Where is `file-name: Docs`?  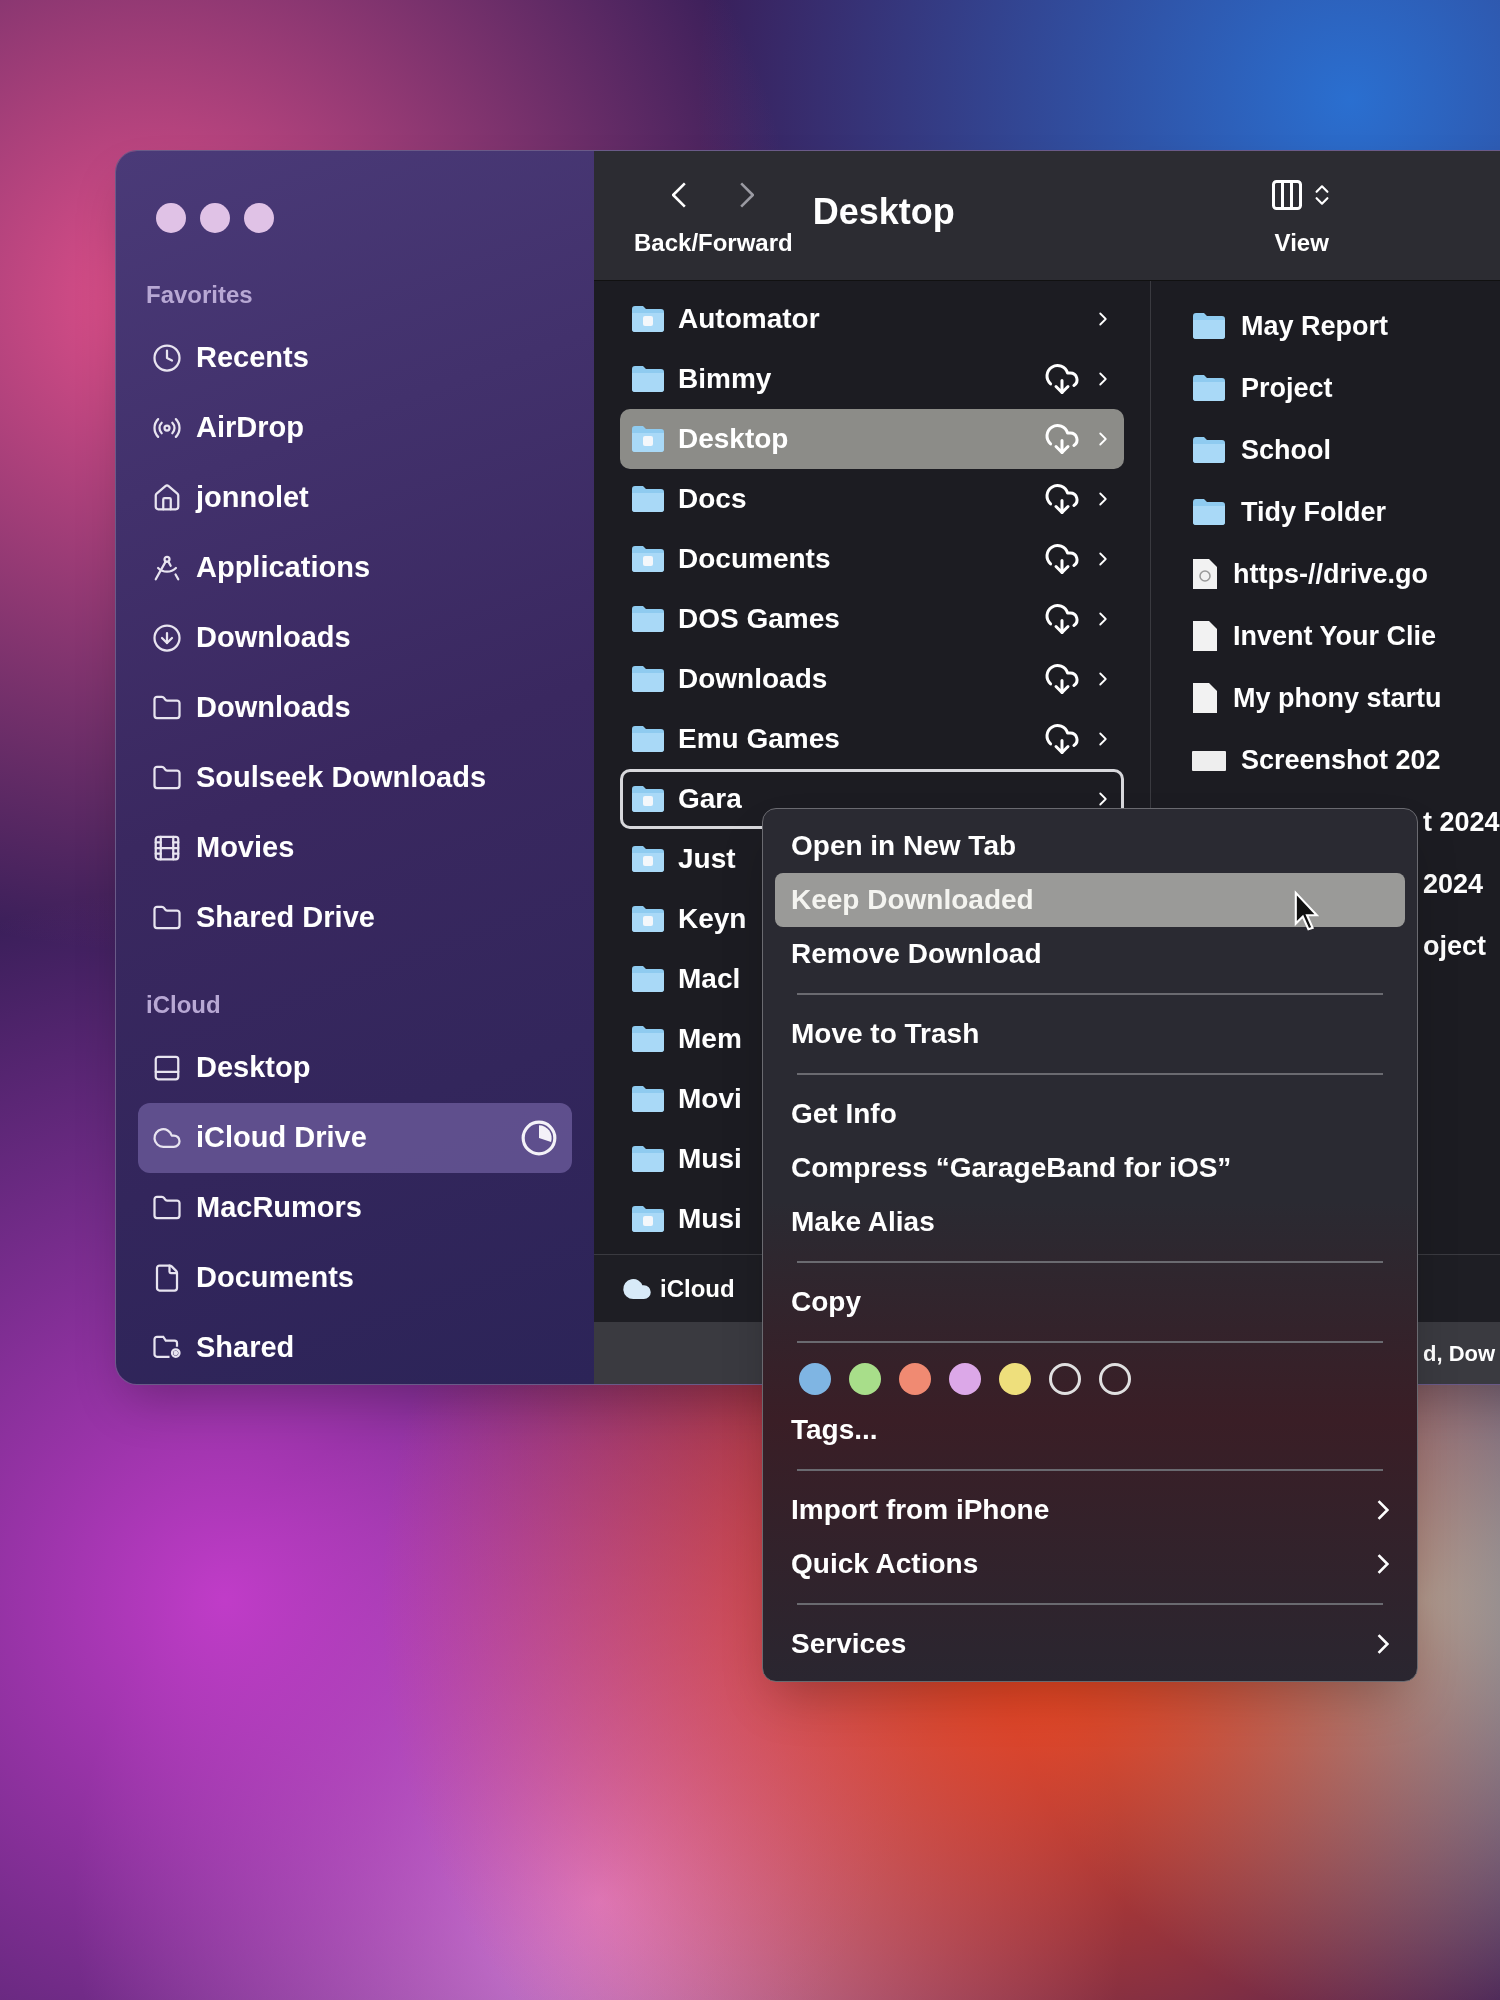 file-name: Docs is located at coordinates (712, 499).